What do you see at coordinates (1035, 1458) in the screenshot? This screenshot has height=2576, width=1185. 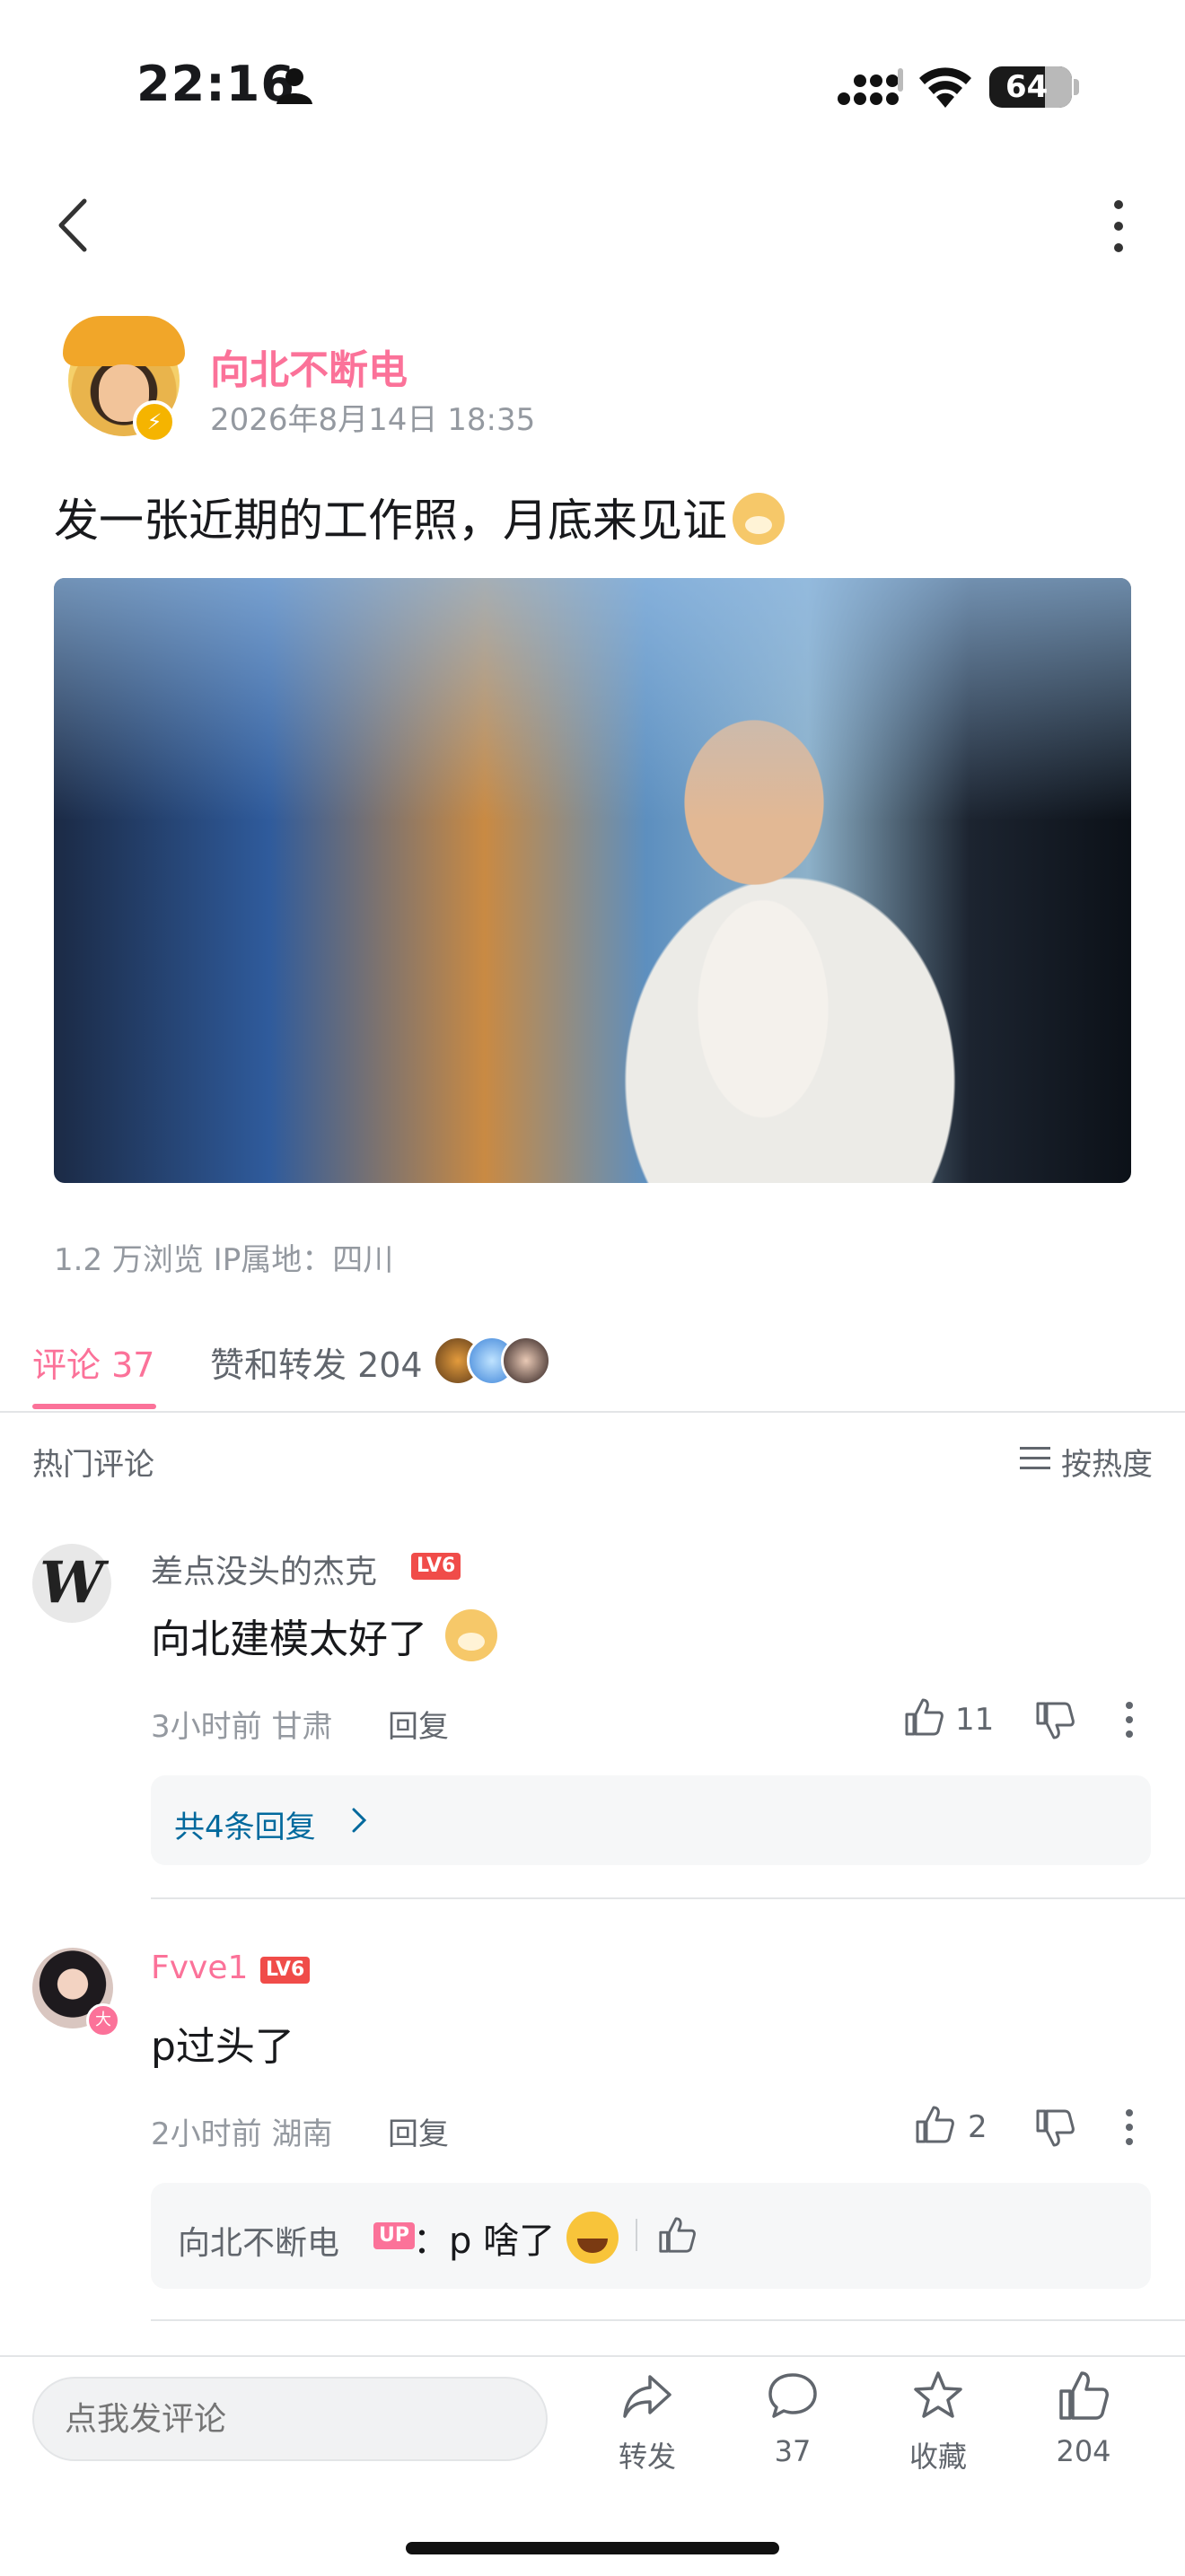 I see `sort-icon` at bounding box center [1035, 1458].